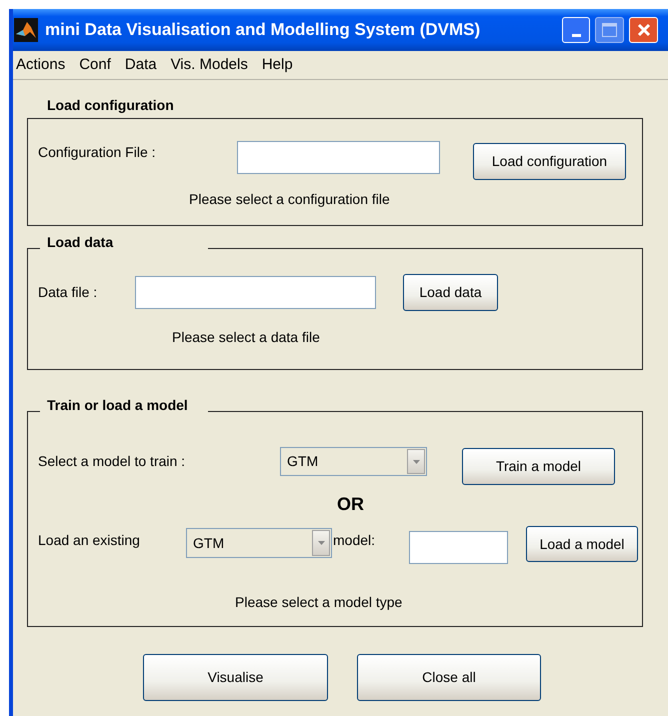 The width and height of the screenshot is (668, 716). Describe the element at coordinates (263, 30) in the screenshot. I see `window-title: mini Data Visualisation and Modelling System (DVMS)` at that location.